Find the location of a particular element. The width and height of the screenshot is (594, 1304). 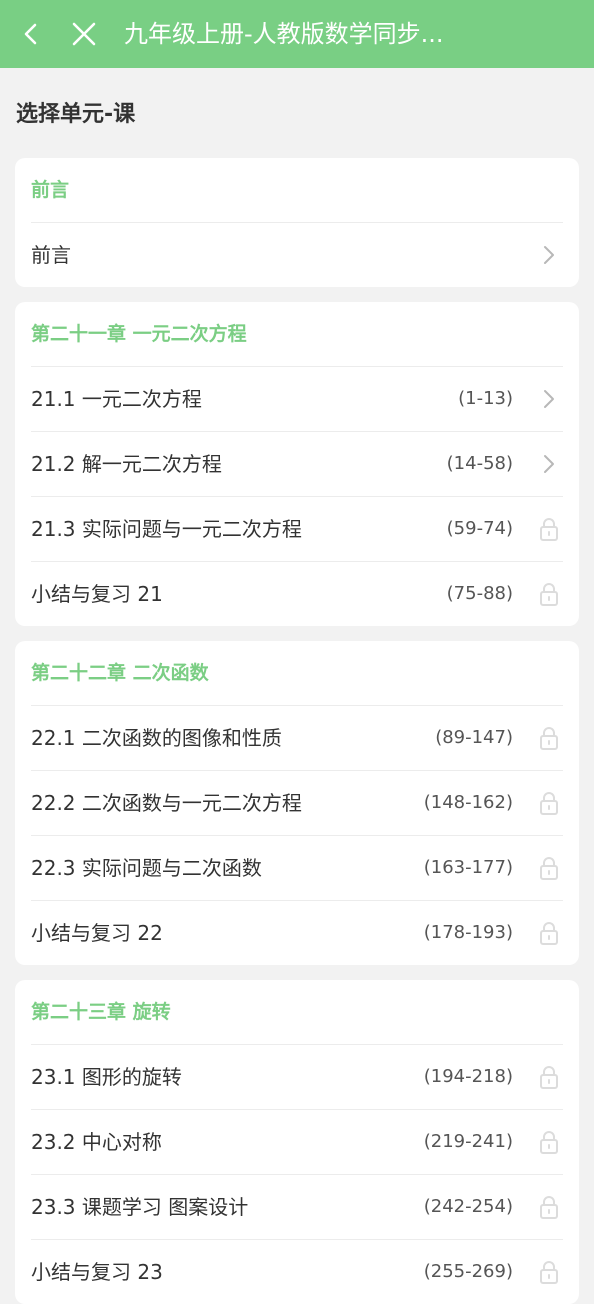

back-button is located at coordinates (32, 34).